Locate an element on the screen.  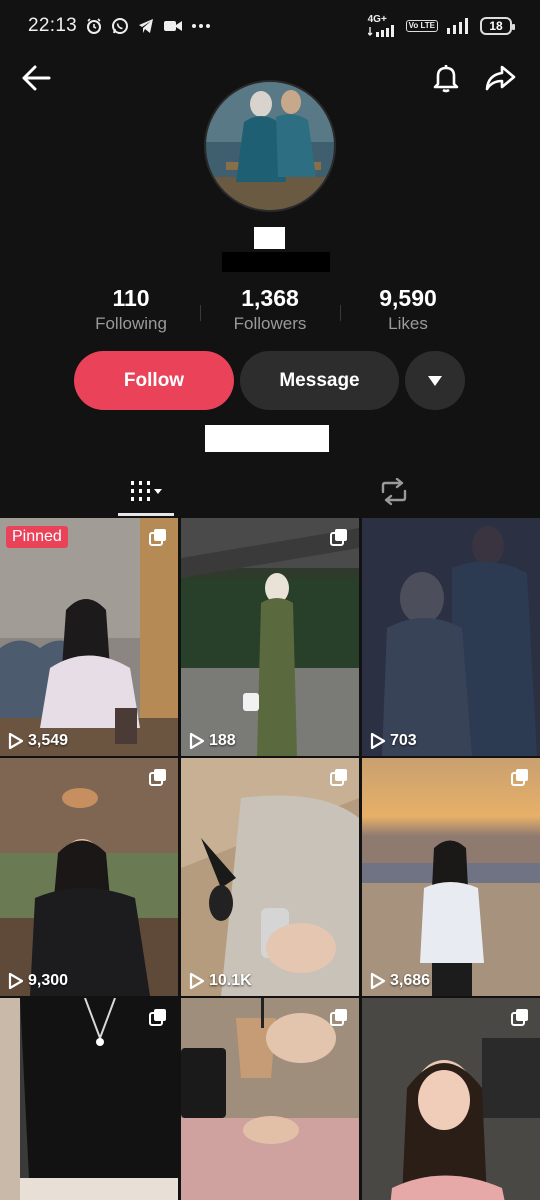
bell-icon is located at coordinates (446, 79).